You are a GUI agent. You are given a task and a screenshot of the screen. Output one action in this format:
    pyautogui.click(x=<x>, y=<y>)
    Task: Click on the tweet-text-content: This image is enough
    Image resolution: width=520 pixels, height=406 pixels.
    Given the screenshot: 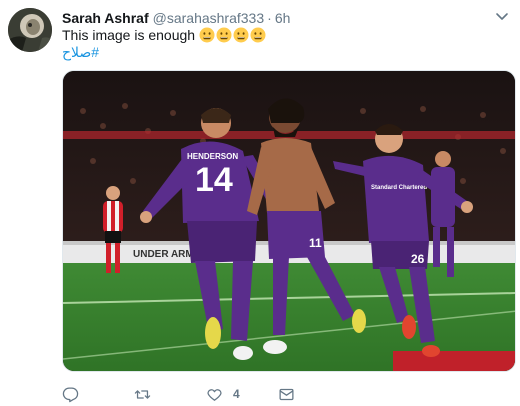 What is the action you would take?
    pyautogui.click(x=129, y=35)
    